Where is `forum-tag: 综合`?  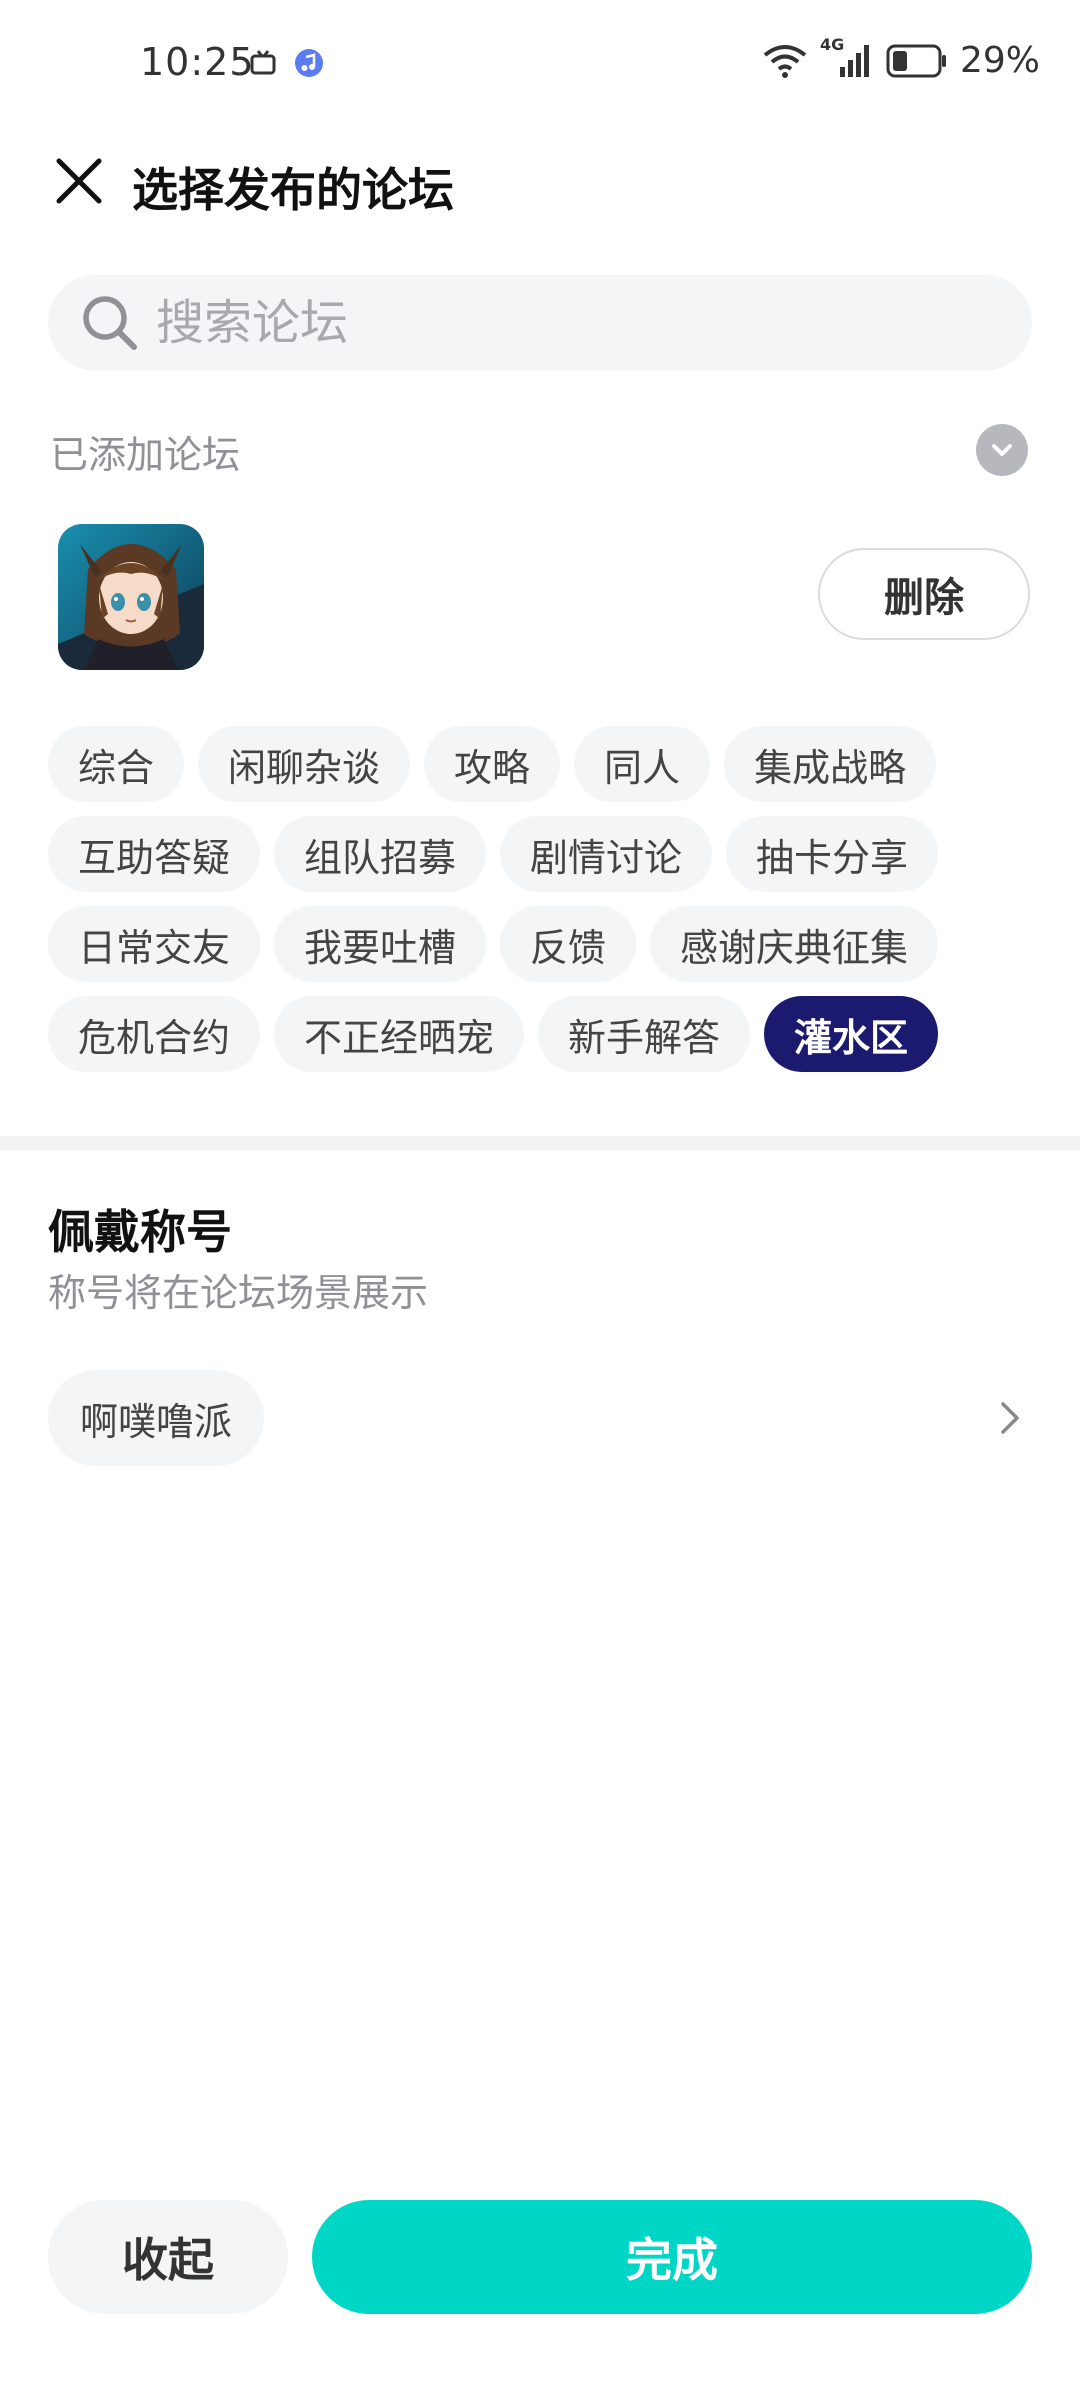 forum-tag: 综合 is located at coordinates (116, 764).